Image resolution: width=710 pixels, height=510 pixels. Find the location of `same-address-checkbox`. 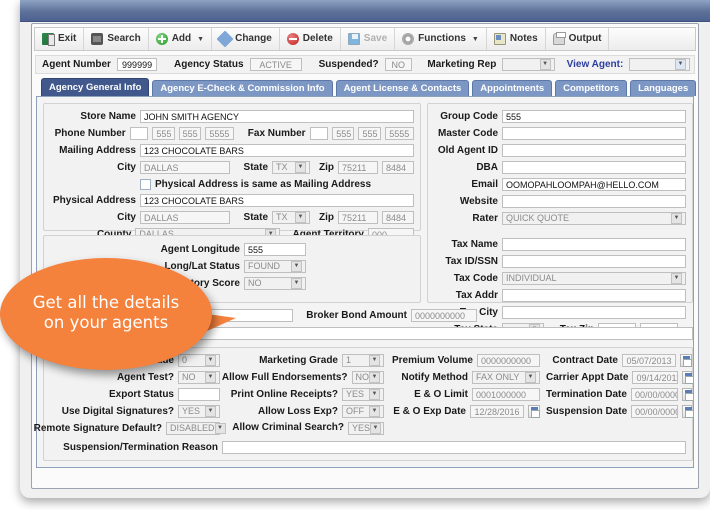

same-address-checkbox is located at coordinates (145, 184).